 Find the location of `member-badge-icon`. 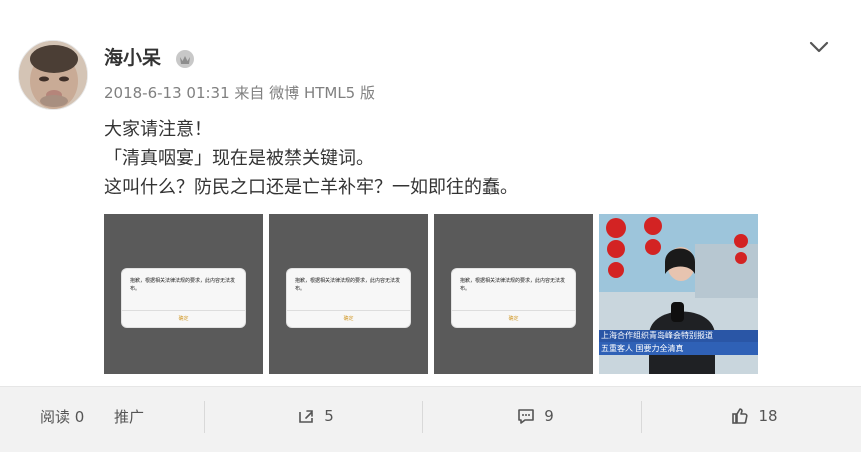

member-badge-icon is located at coordinates (185, 59).